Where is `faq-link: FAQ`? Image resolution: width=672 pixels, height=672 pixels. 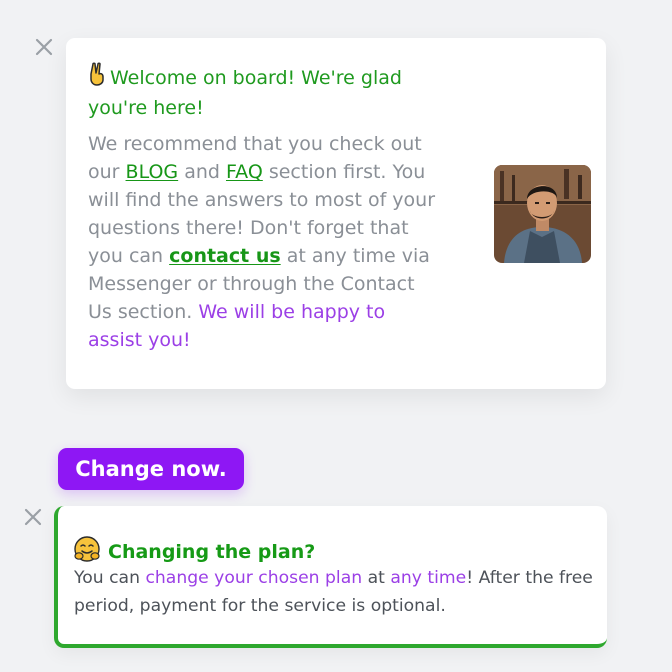 faq-link: FAQ is located at coordinates (244, 172).